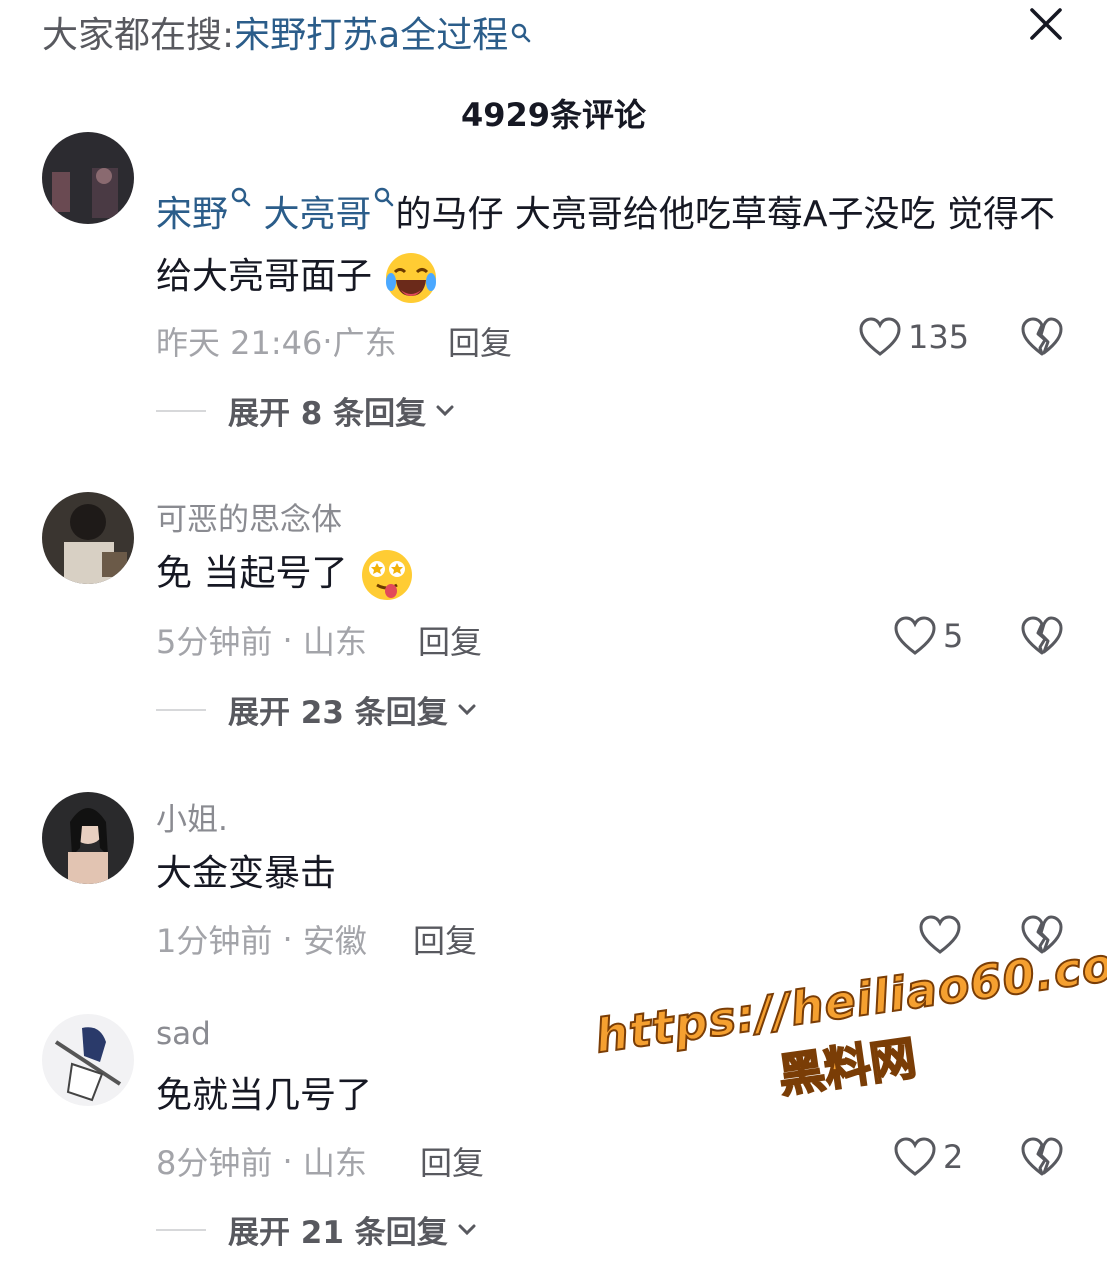  What do you see at coordinates (553, 115) in the screenshot?
I see `comment-count-title: 4929条评论` at bounding box center [553, 115].